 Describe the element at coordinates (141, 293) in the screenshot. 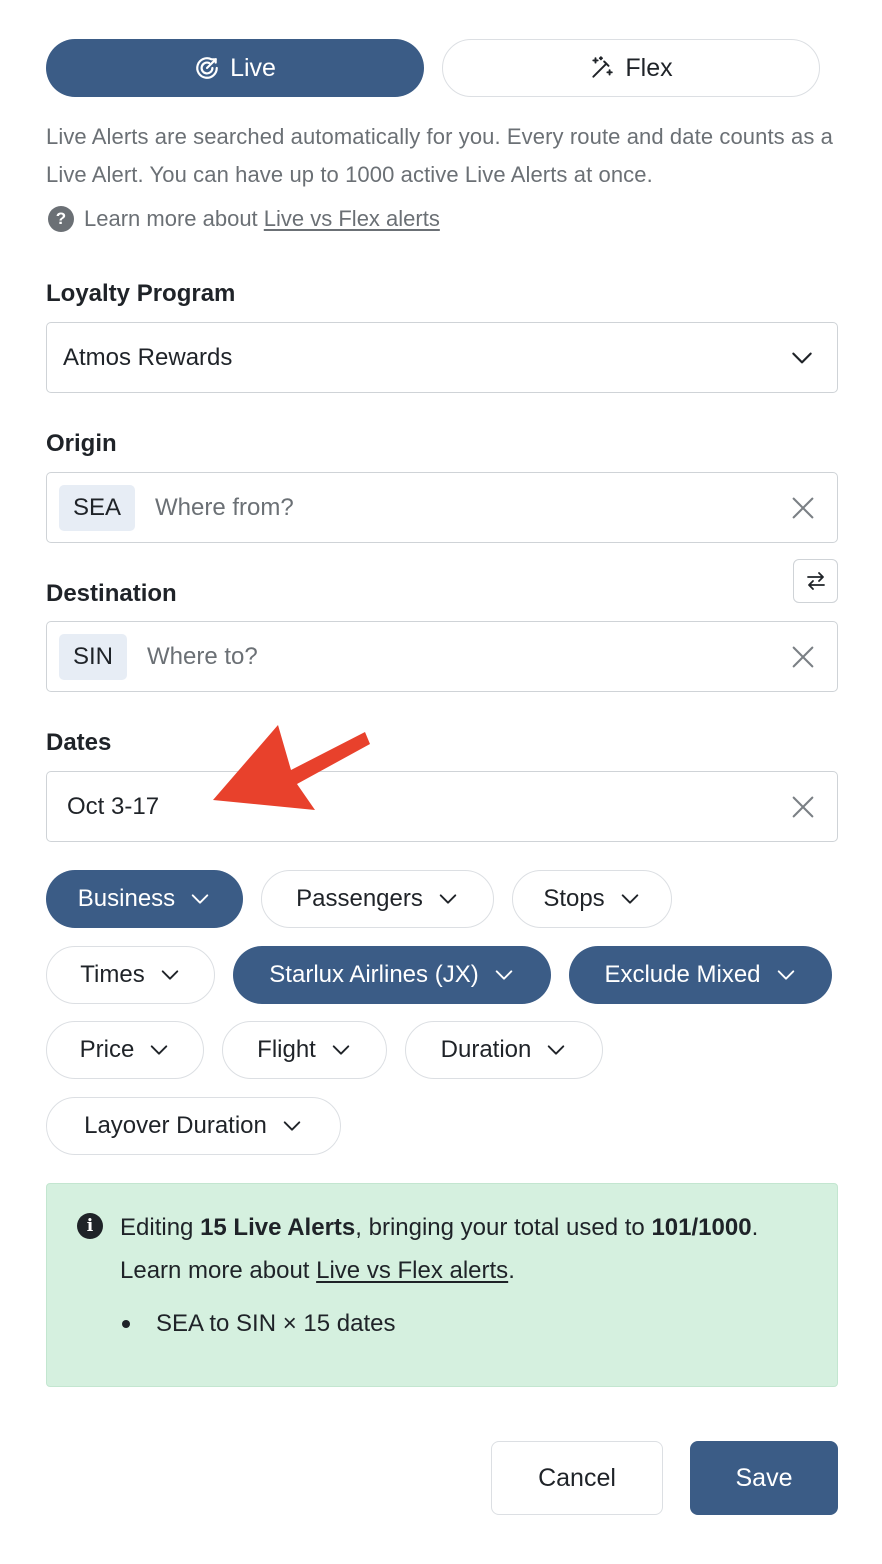

I see `loyalty-program-label: Loyalty Program` at that location.